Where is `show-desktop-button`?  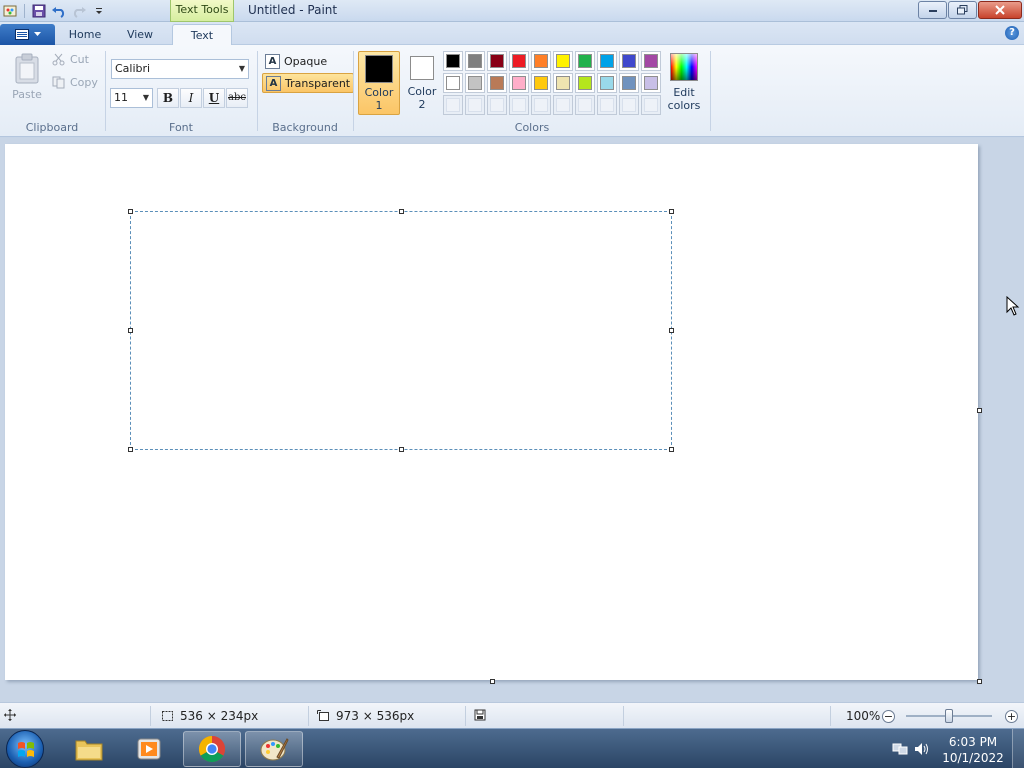
show-desktop-button is located at coordinates (1018, 748).